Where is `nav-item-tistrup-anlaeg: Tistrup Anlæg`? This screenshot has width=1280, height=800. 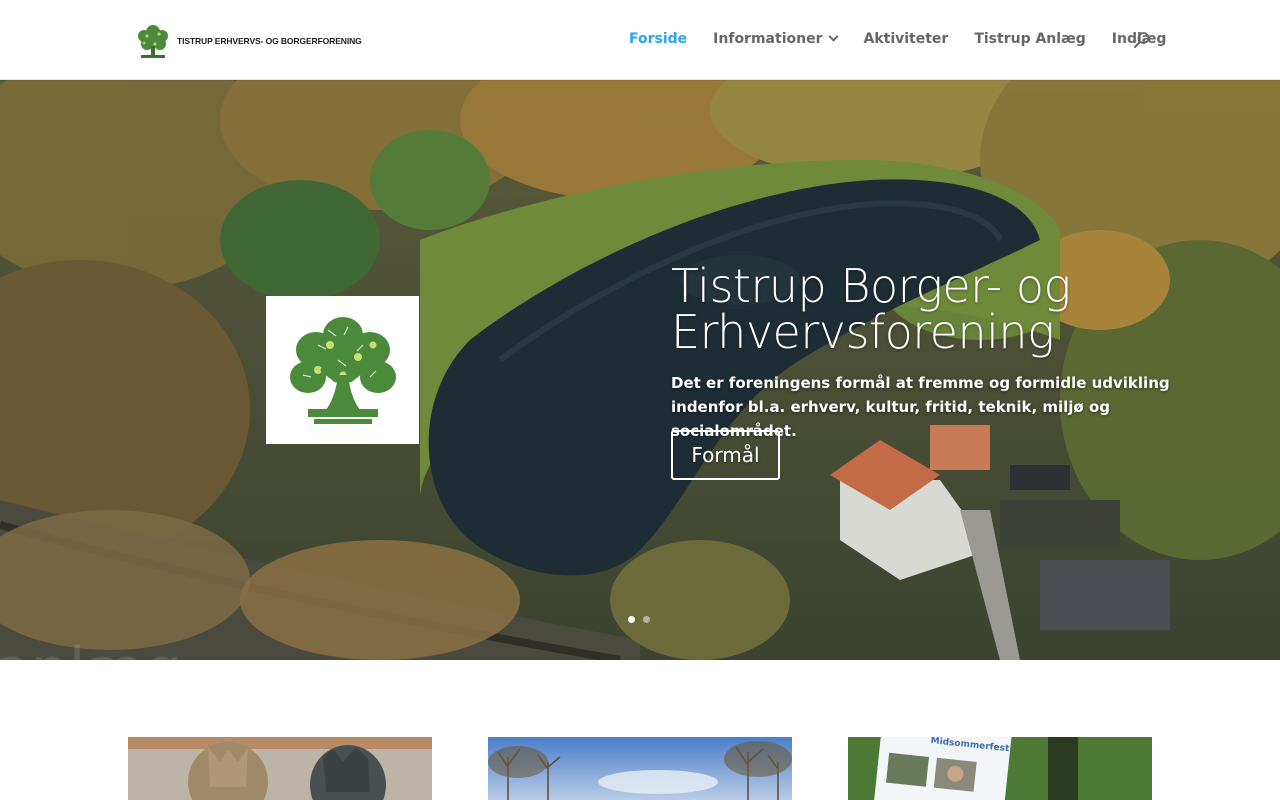
nav-item-tistrup-anlaeg: Tistrup Anlæg is located at coordinates (1029, 39).